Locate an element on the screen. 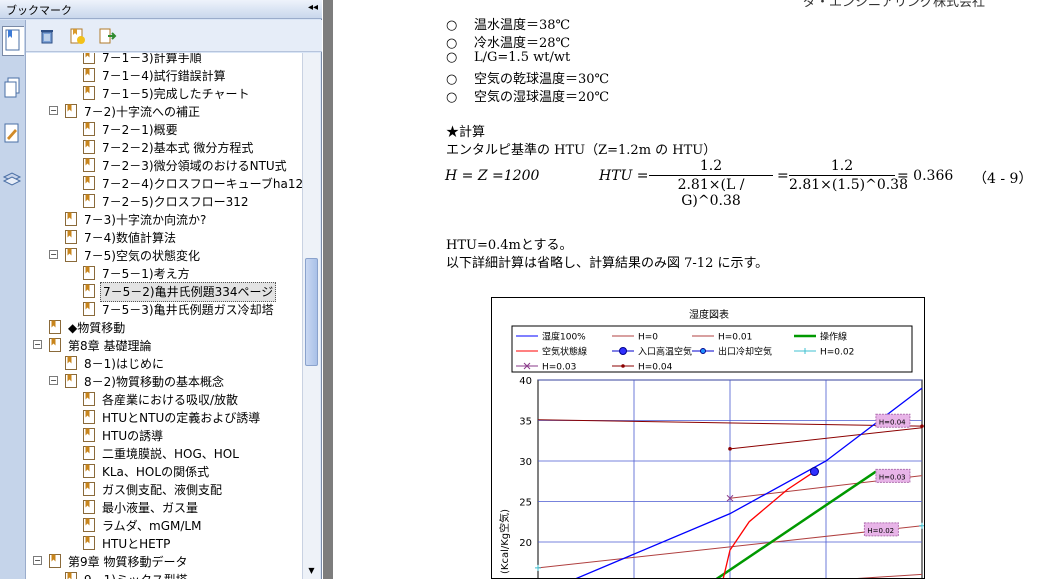 This screenshot has width=1054, height=579. y-tick-label: 40 is located at coordinates (525, 381).